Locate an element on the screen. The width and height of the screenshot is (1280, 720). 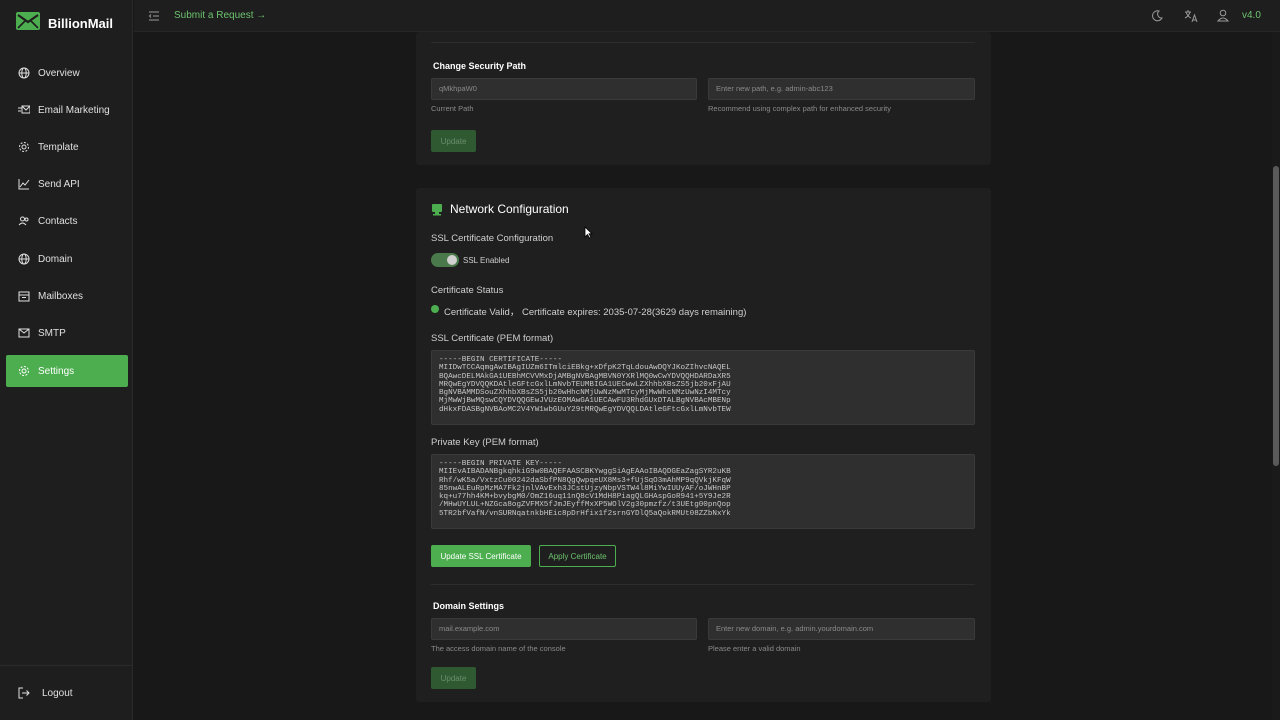
logout-button: Logout is located at coordinates (67, 693).